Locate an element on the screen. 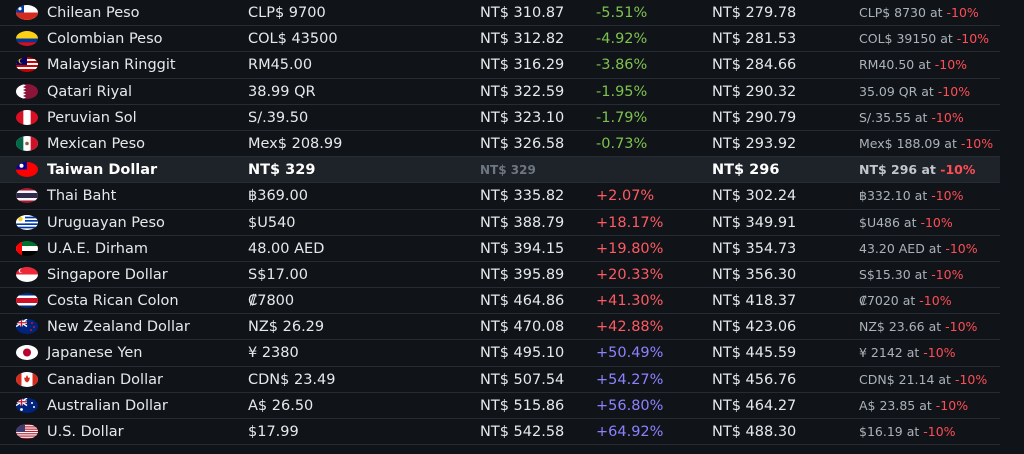 The image size is (1024, 454). local-price: NZ$ 26.29 is located at coordinates (286, 327).